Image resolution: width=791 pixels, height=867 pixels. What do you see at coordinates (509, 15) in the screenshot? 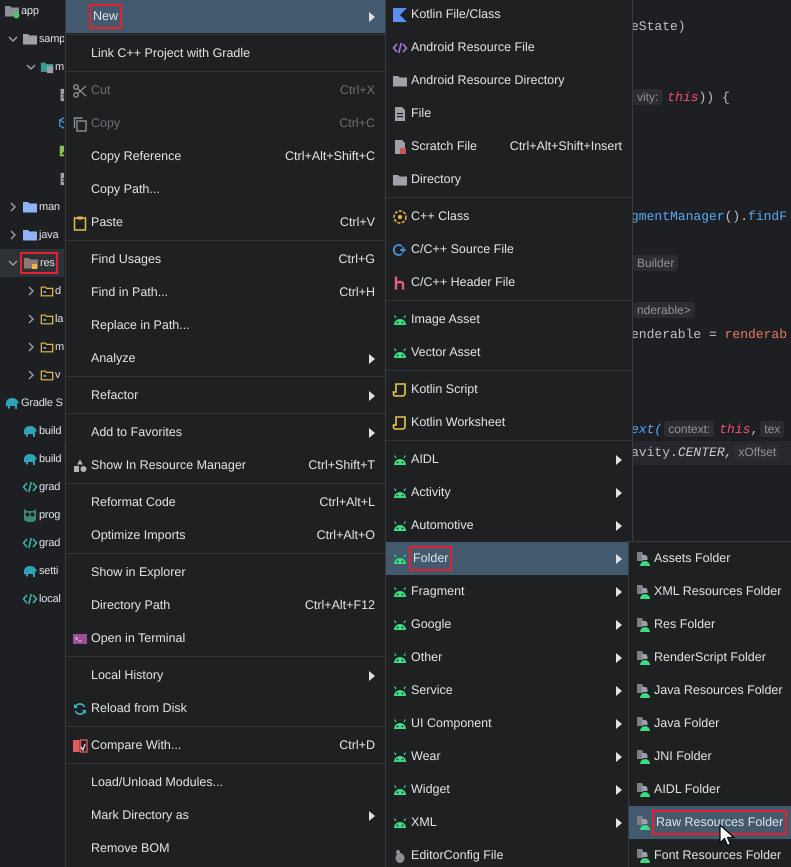
I see `menu-item: Kotlin File/Class` at bounding box center [509, 15].